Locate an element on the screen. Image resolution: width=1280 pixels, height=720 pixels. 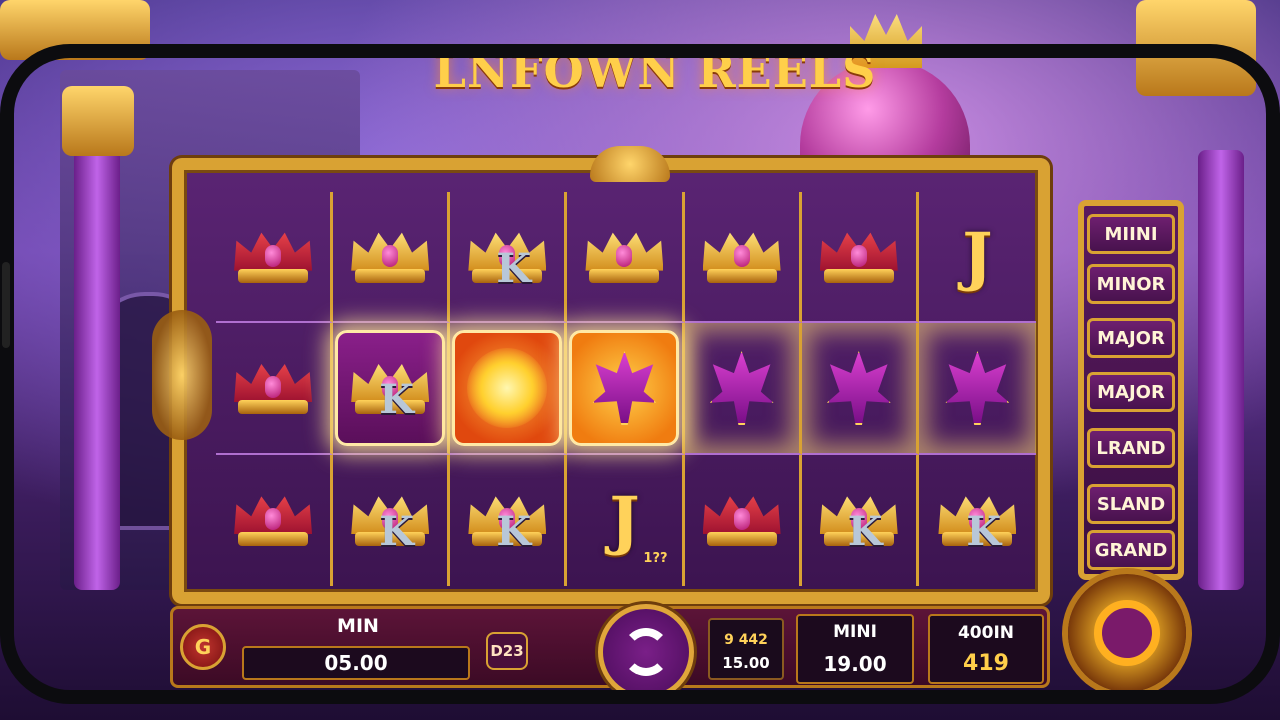
reel-cell: J is located at coordinates (977, 258).